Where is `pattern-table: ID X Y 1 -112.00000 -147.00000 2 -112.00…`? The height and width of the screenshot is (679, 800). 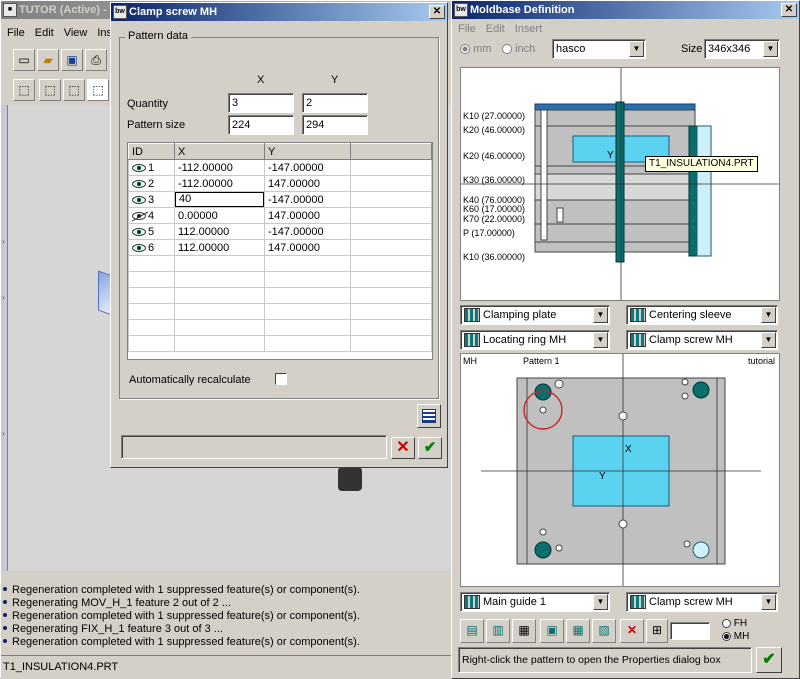 pattern-table: ID X Y 1 -112.00000 -147.00000 2 -112.00… is located at coordinates (280, 251).